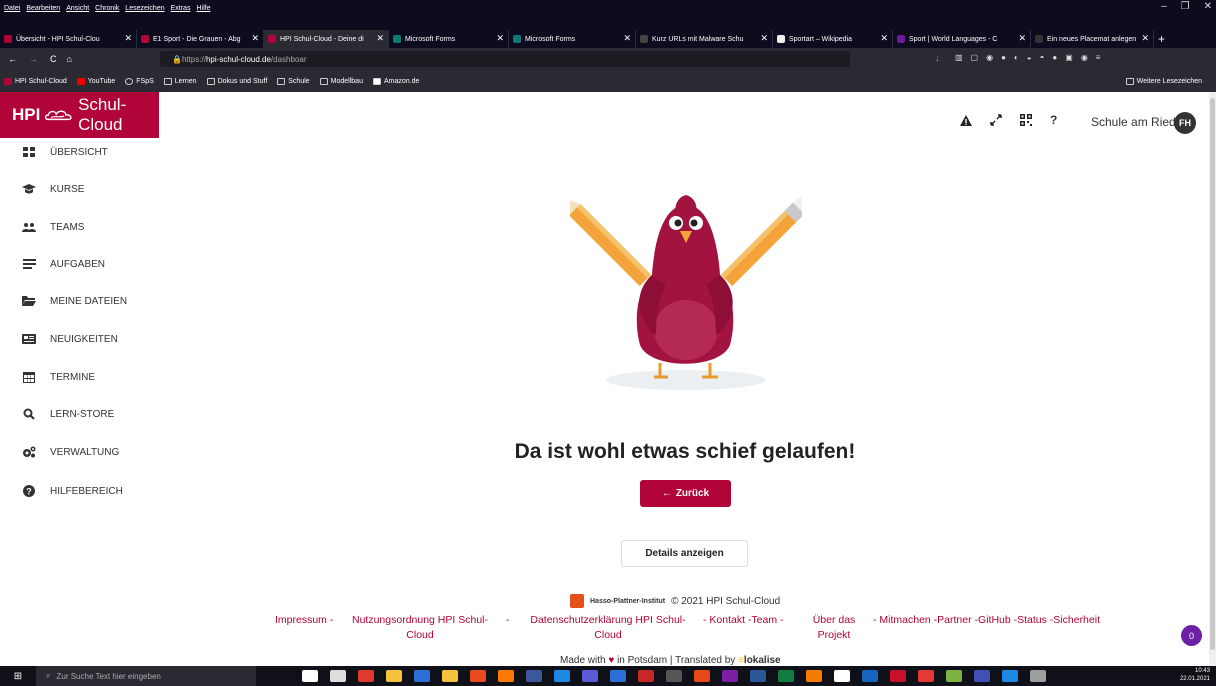 The width and height of the screenshot is (1216, 686). Describe the element at coordinates (341, 81) in the screenshot. I see `bookmark-modellbau: Modellbau` at that location.